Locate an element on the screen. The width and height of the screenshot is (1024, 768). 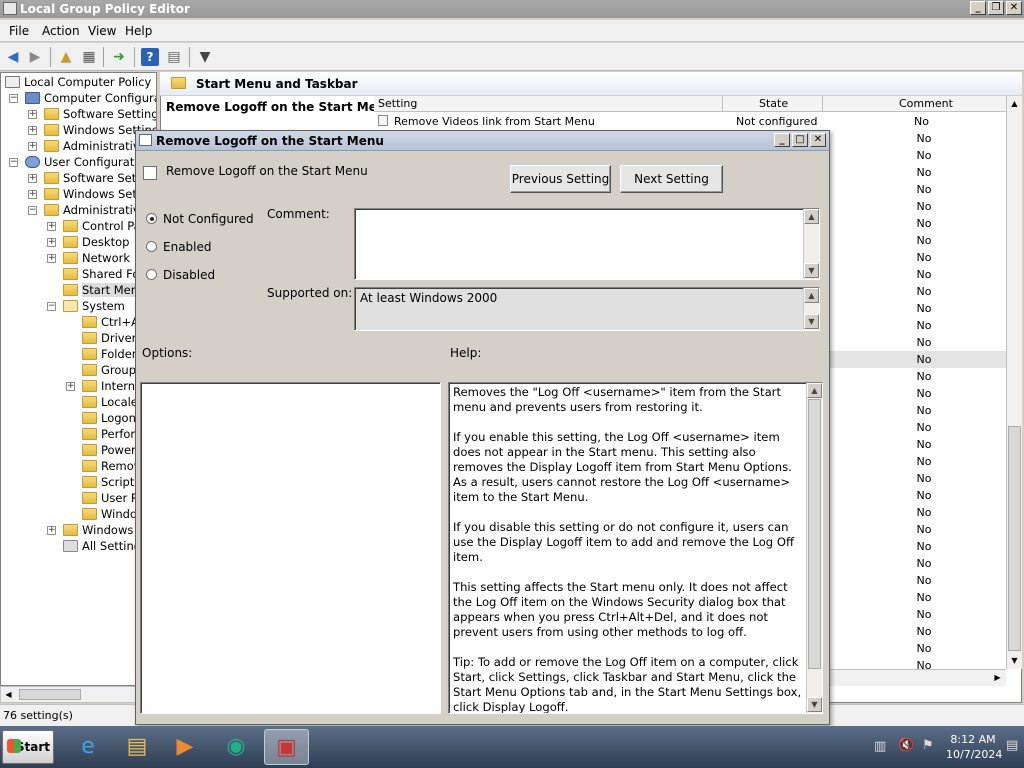
menu-file: File is located at coordinates (19, 31).